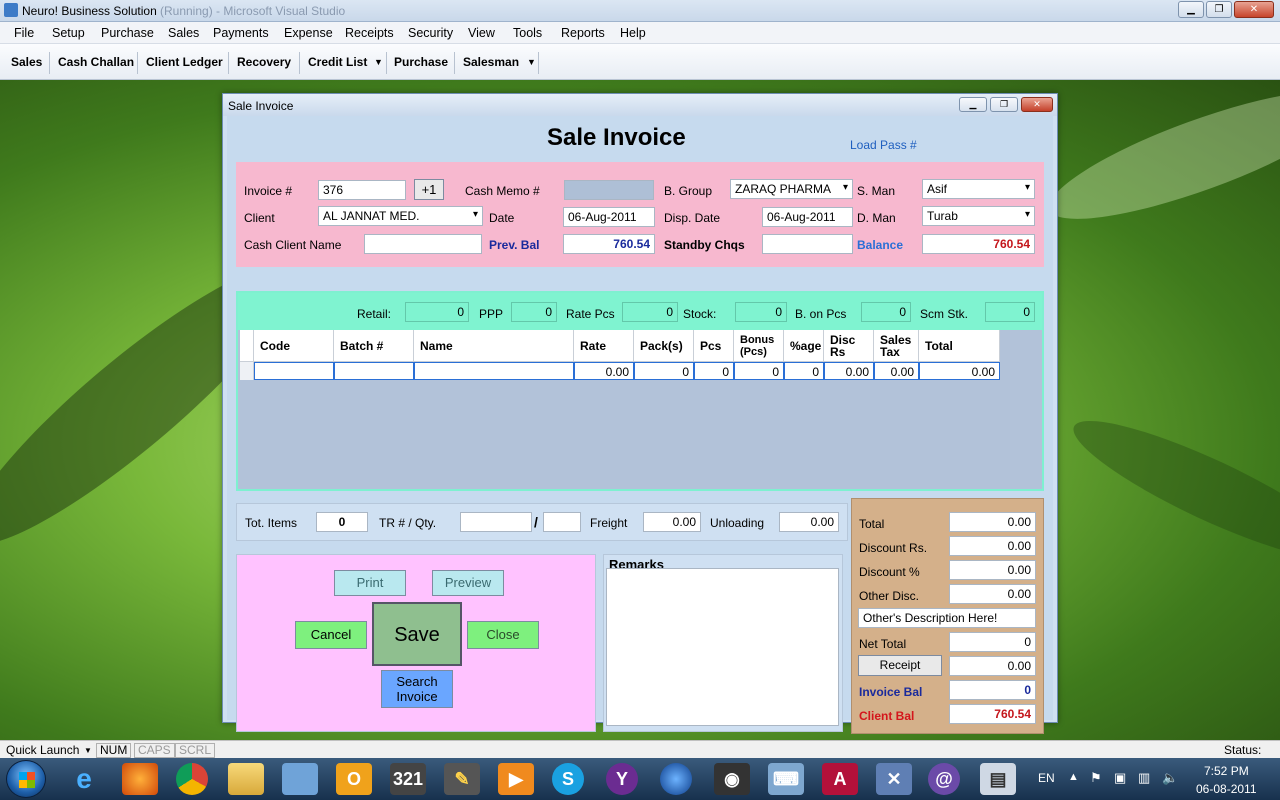 The width and height of the screenshot is (1280, 800). Describe the element at coordinates (604, 371) in the screenshot. I see `grid-cell-rate: 0.00` at that location.